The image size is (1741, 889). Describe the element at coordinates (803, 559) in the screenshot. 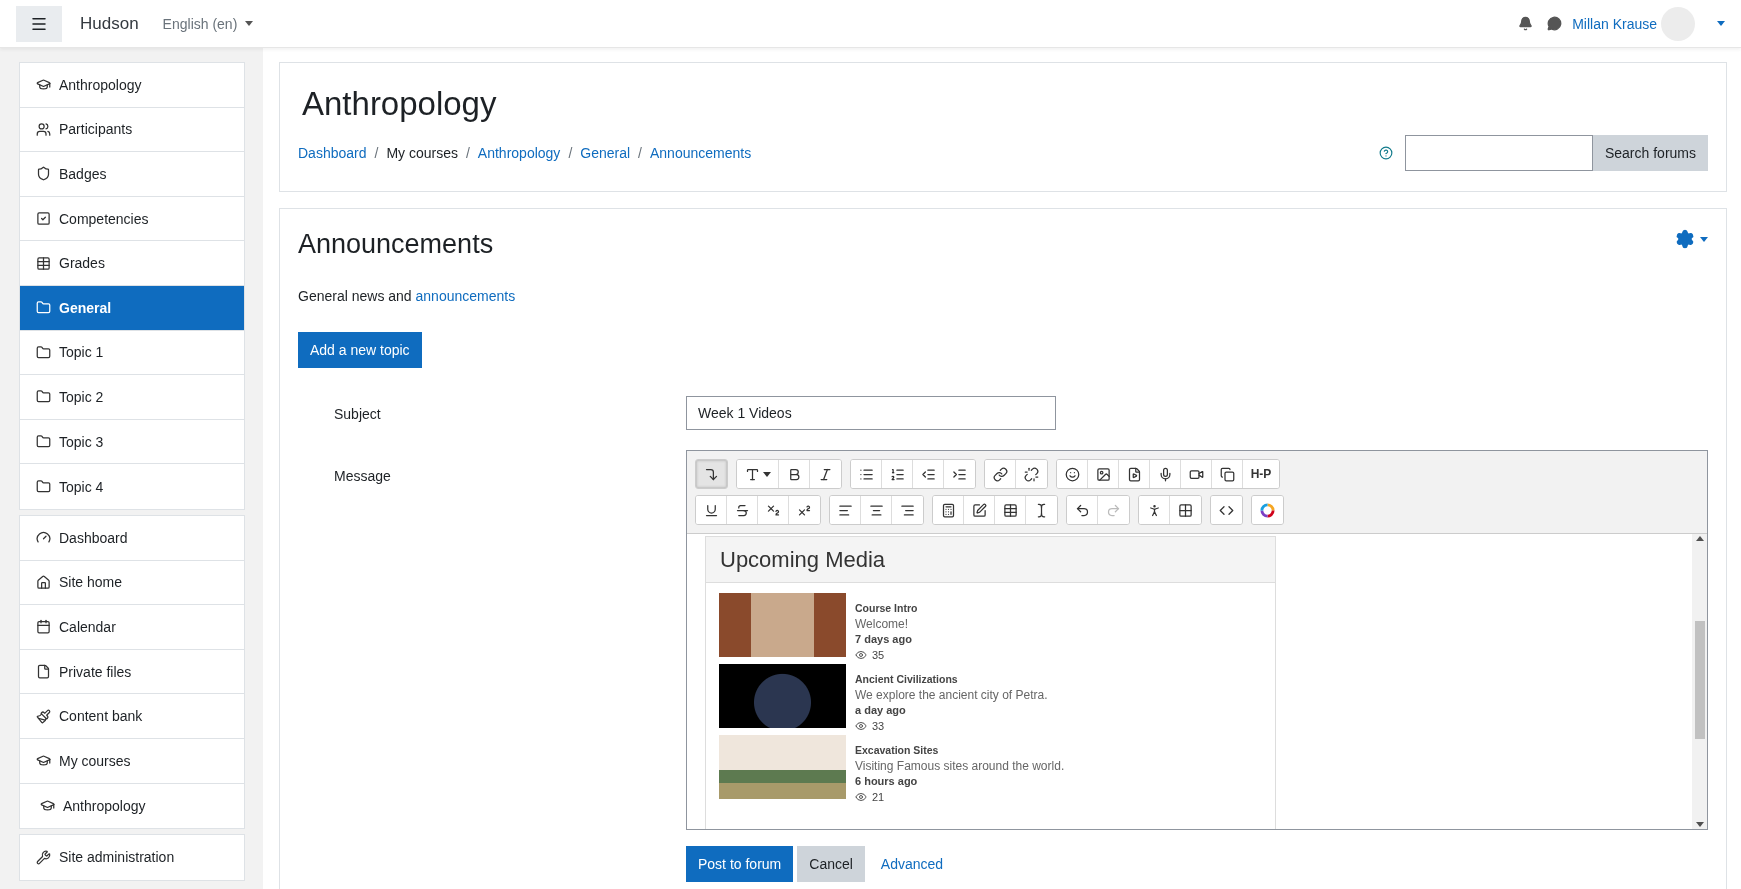

I see `widget-title: Upcoming Media` at that location.